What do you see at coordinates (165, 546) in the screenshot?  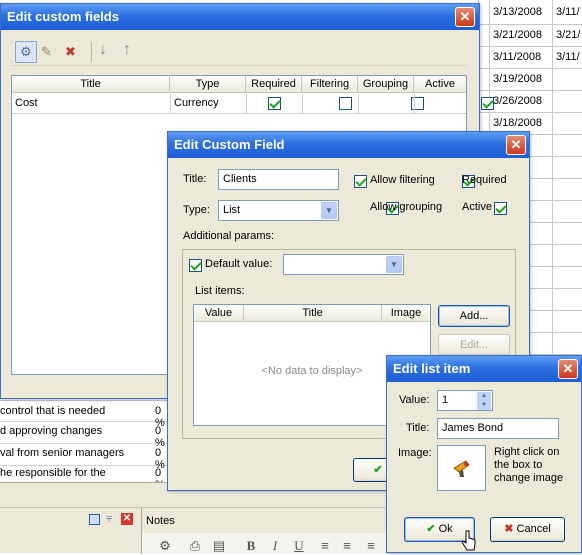 I see `stamp-icon: ⚙` at bounding box center [165, 546].